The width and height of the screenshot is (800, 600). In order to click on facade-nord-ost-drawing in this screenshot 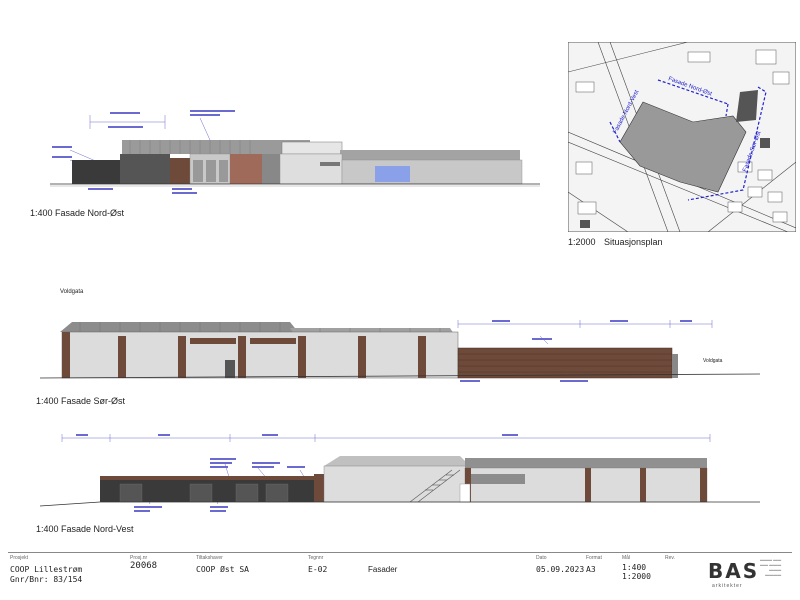, I will do `click(295, 152)`.